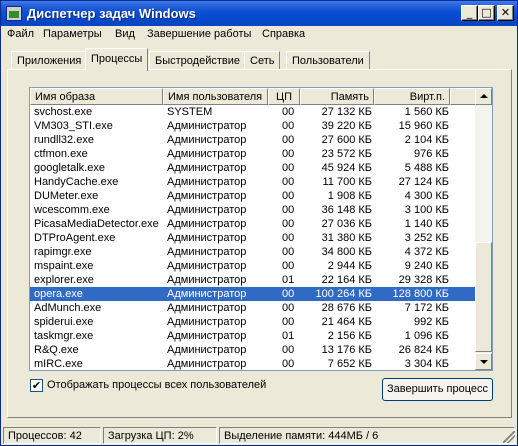  What do you see at coordinates (505, 13) in the screenshot?
I see `close-button: ✕` at bounding box center [505, 13].